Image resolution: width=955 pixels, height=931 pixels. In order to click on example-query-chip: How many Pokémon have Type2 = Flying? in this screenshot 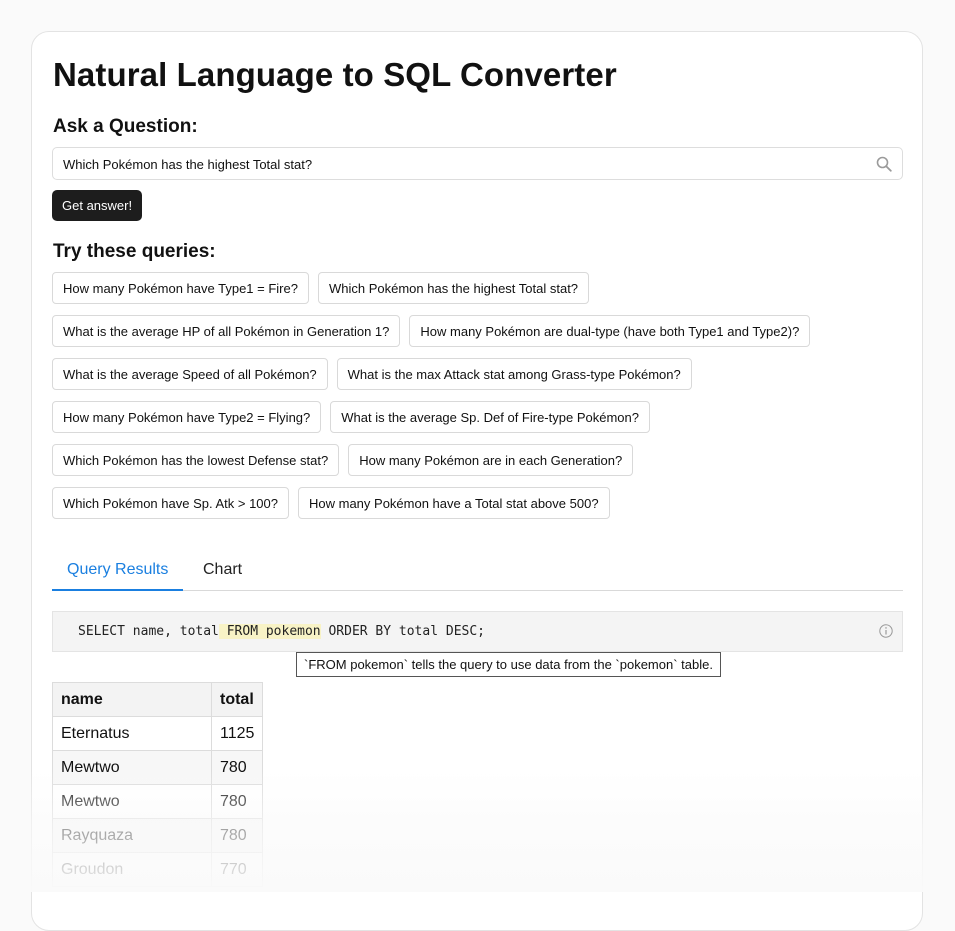, I will do `click(187, 417)`.